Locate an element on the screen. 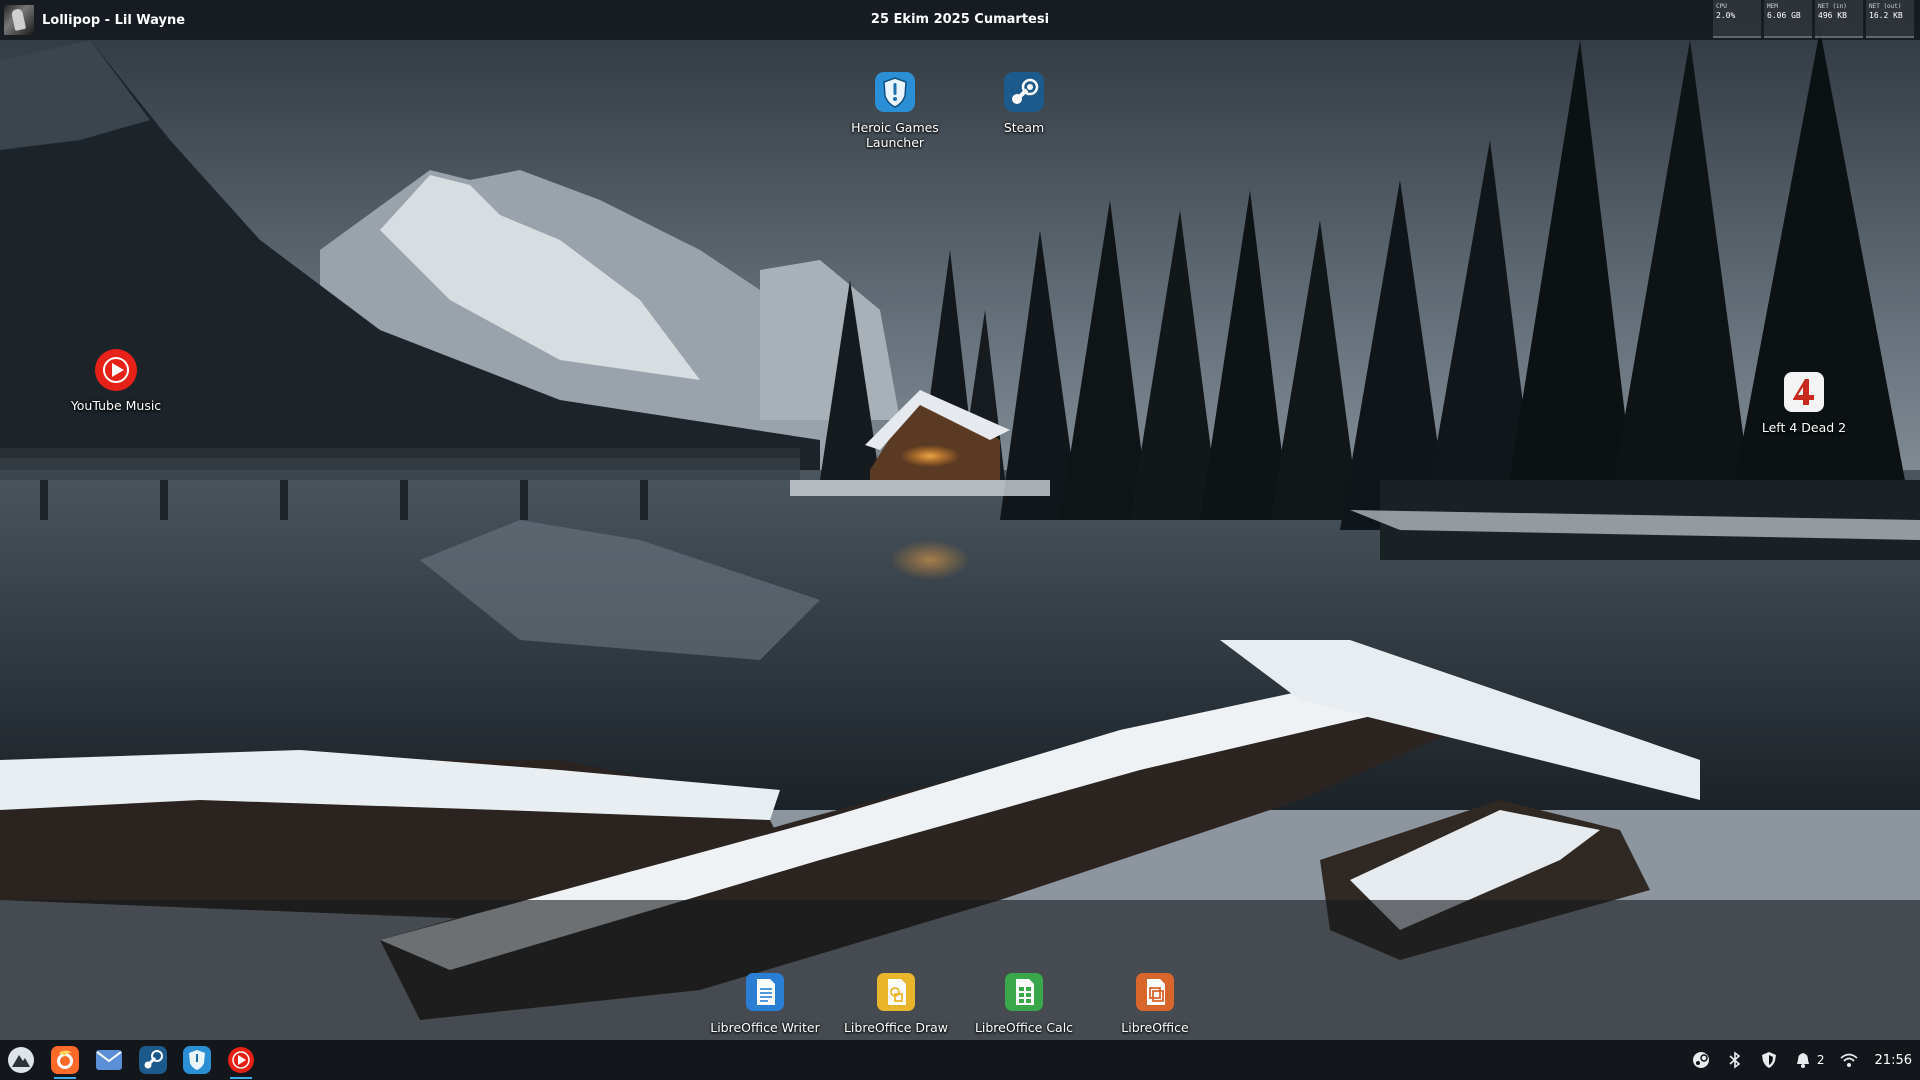  desktop-icon-left4dead2: Left 4 Dead 2 is located at coordinates (1804, 402).